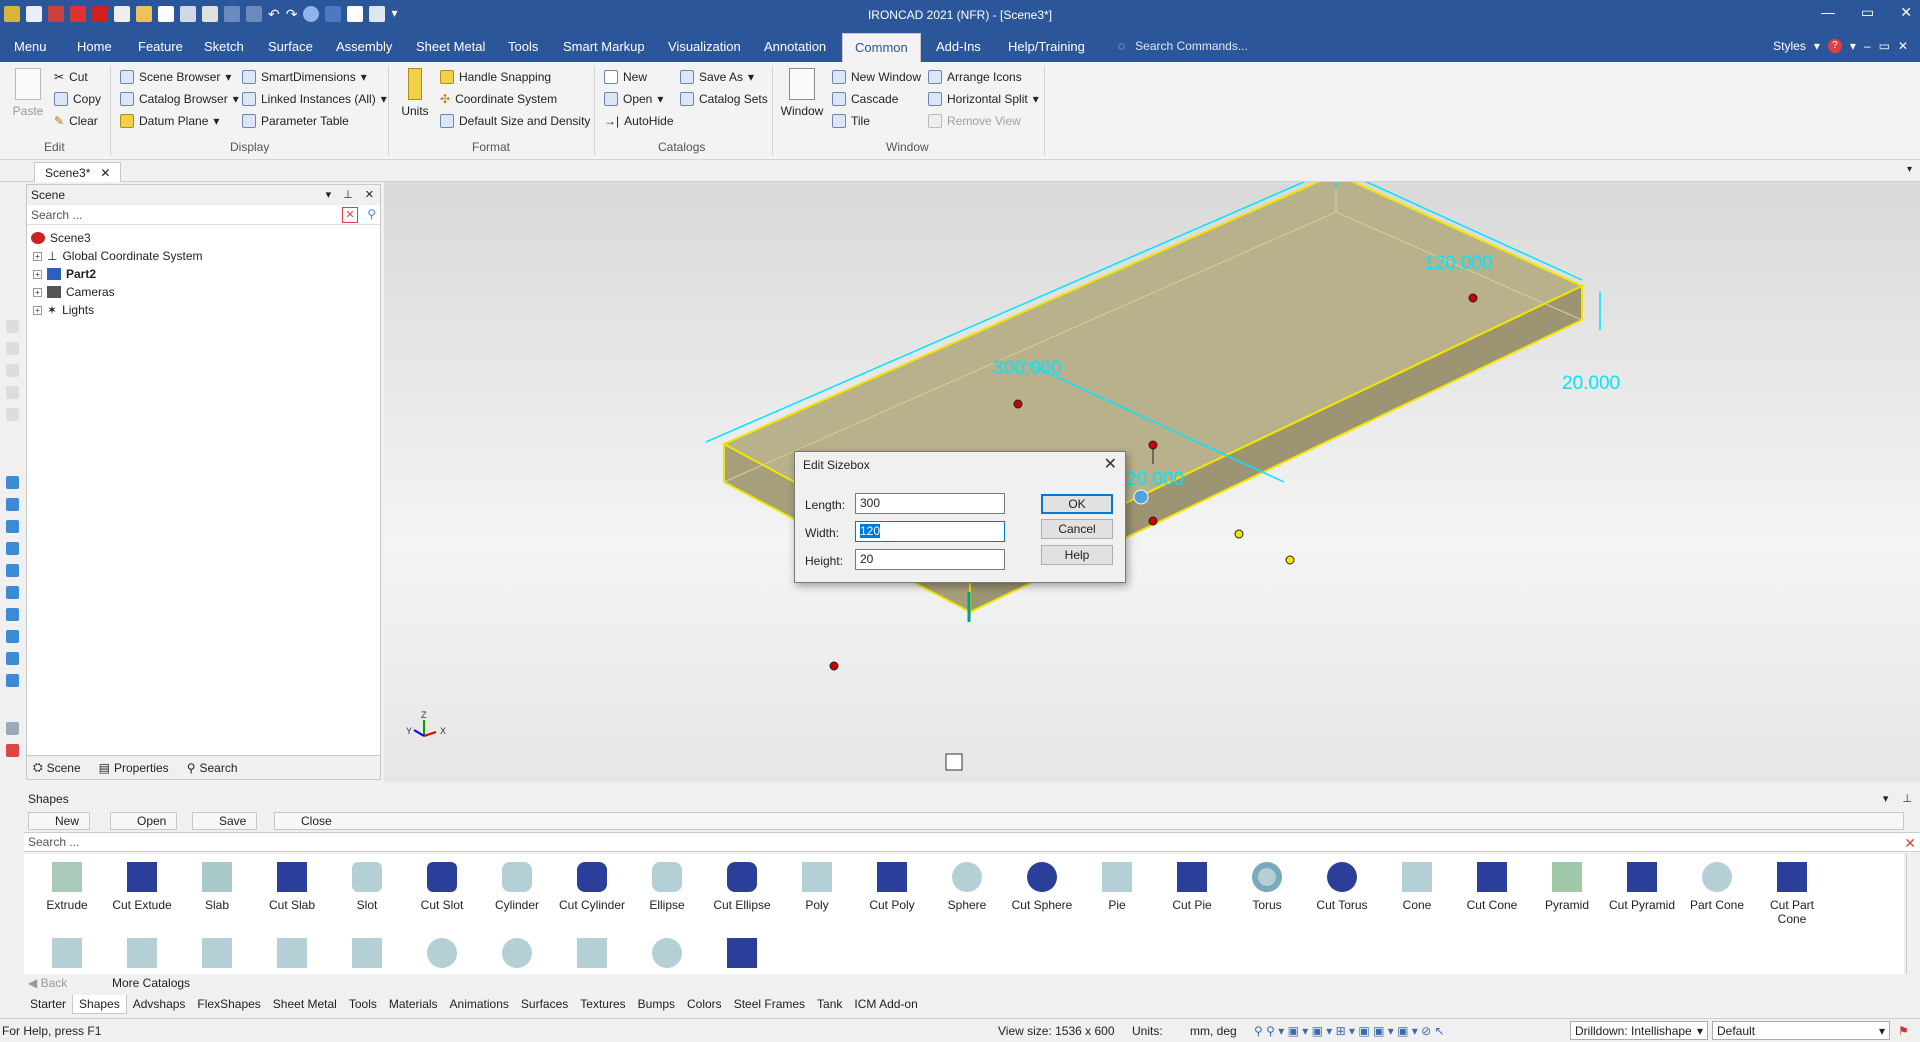  What do you see at coordinates (94, 46) in the screenshot?
I see `tab-home: Home` at bounding box center [94, 46].